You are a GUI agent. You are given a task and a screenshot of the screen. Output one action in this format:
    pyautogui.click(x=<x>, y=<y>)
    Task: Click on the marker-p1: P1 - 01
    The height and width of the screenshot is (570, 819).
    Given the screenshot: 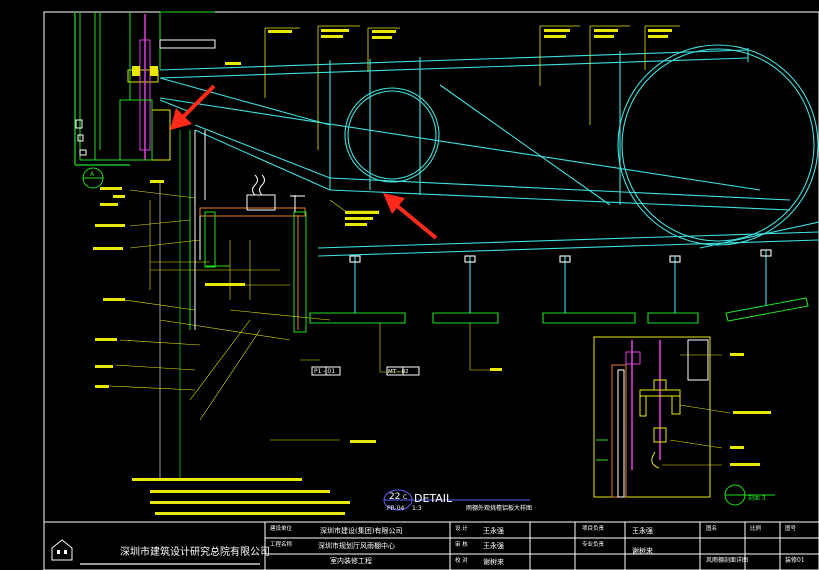 What is the action you would take?
    pyautogui.click(x=326, y=371)
    